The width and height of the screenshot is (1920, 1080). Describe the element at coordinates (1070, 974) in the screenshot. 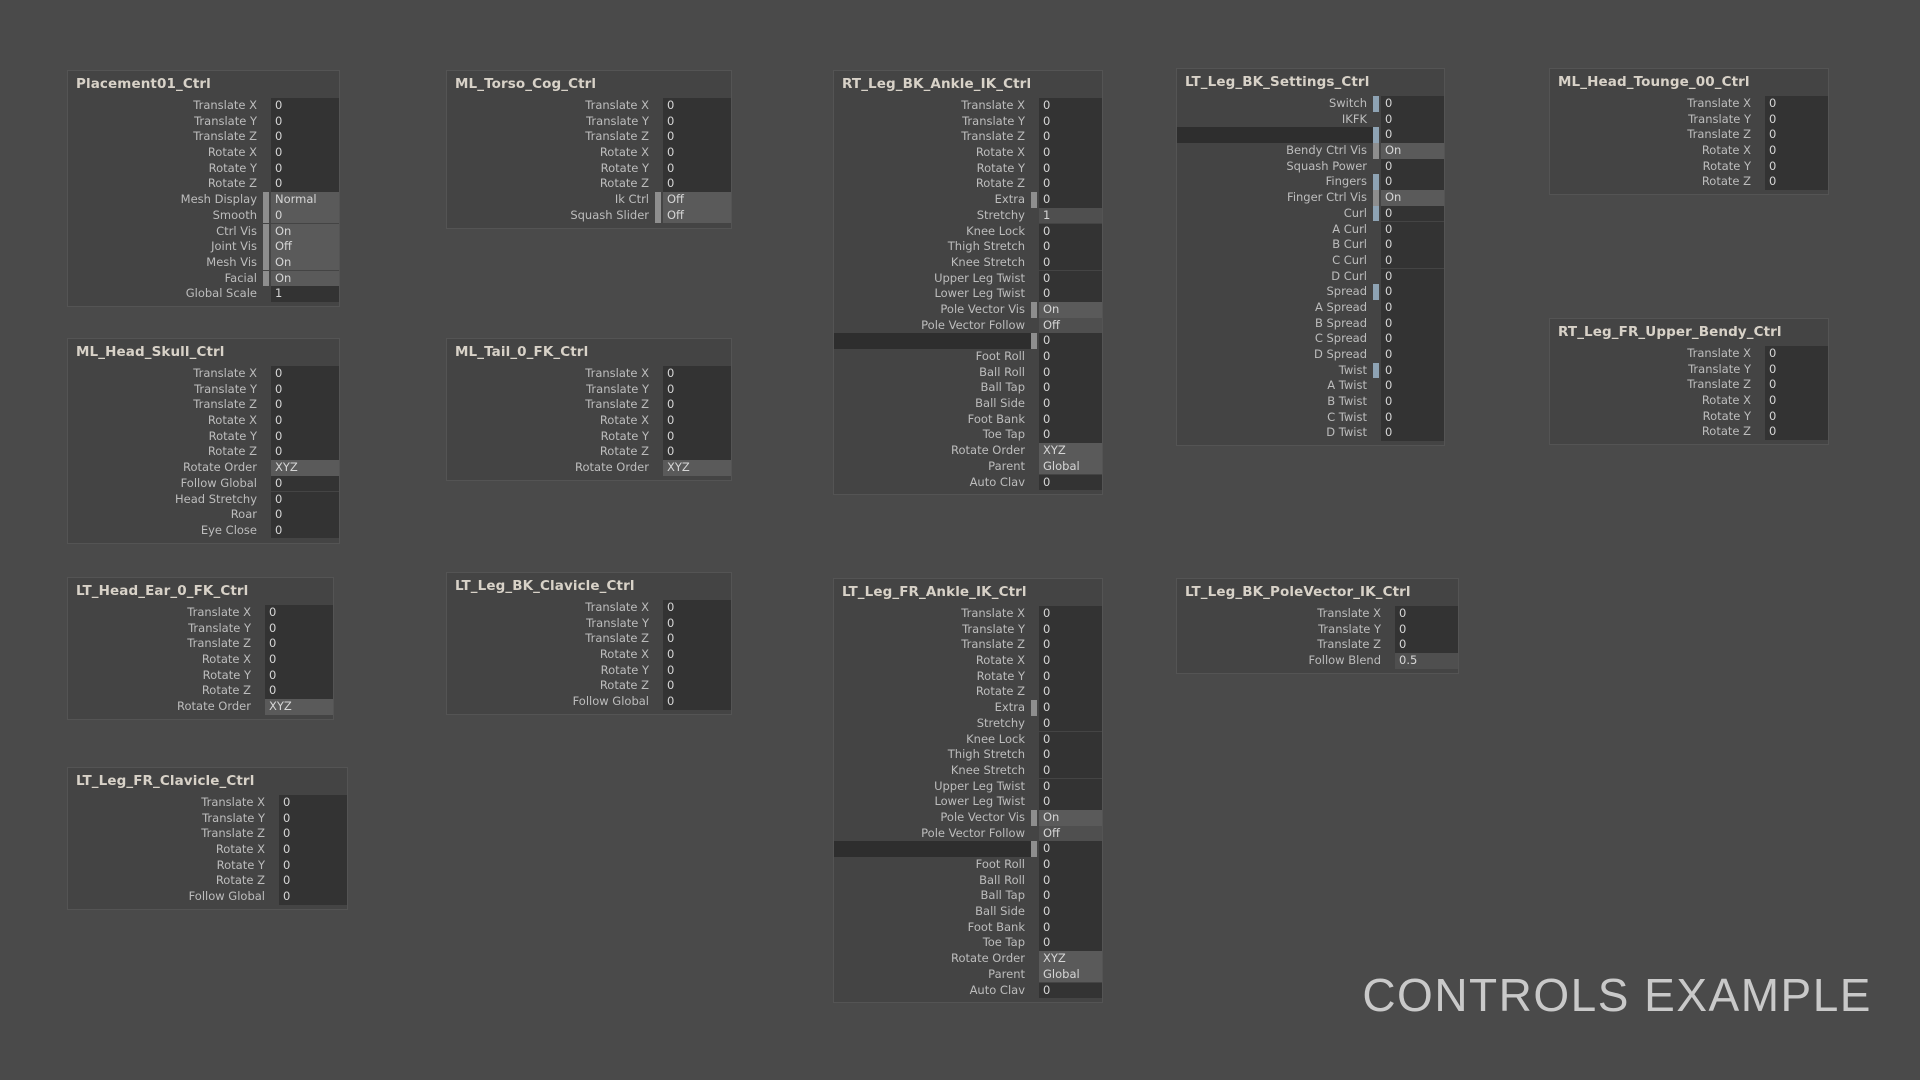

I see `attribute-enum-field: Global` at that location.